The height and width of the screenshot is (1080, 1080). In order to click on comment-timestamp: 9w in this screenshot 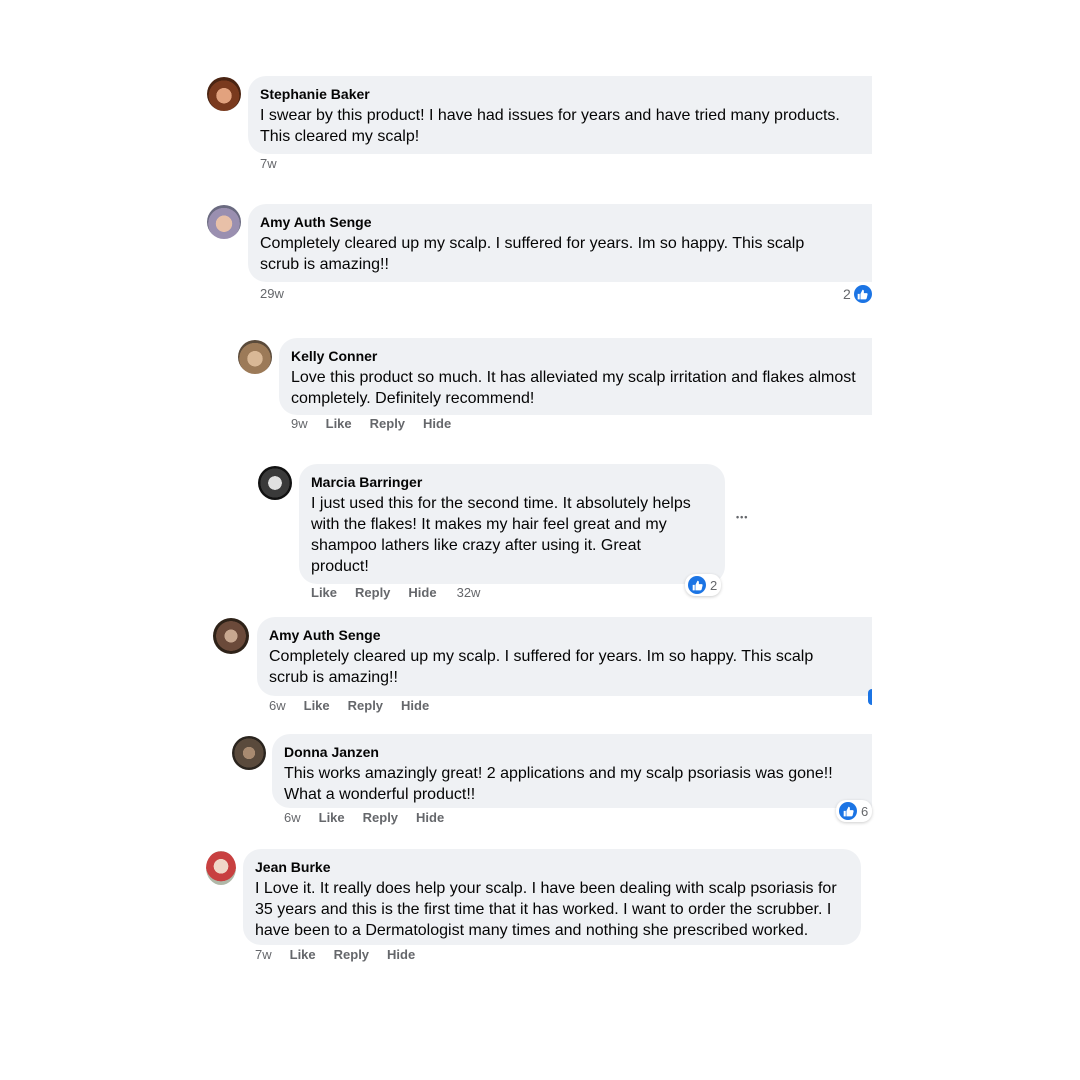, I will do `click(299, 424)`.